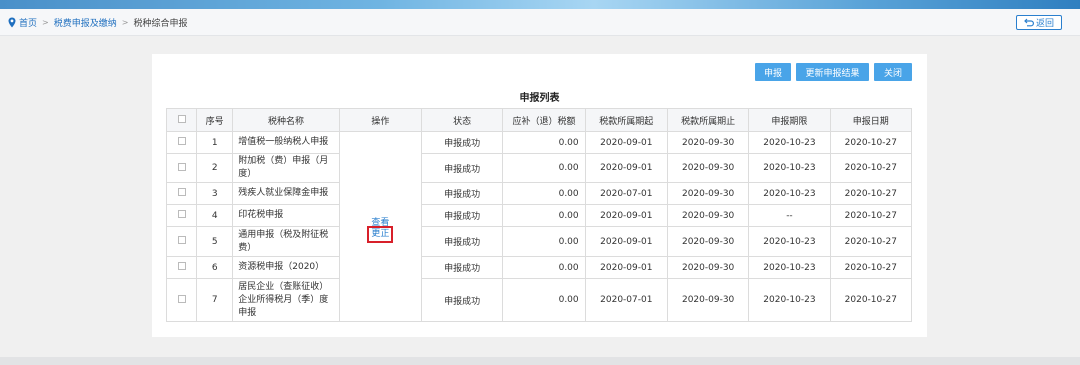  Describe the element at coordinates (540, 361) in the screenshot. I see `bottom-bar` at that location.